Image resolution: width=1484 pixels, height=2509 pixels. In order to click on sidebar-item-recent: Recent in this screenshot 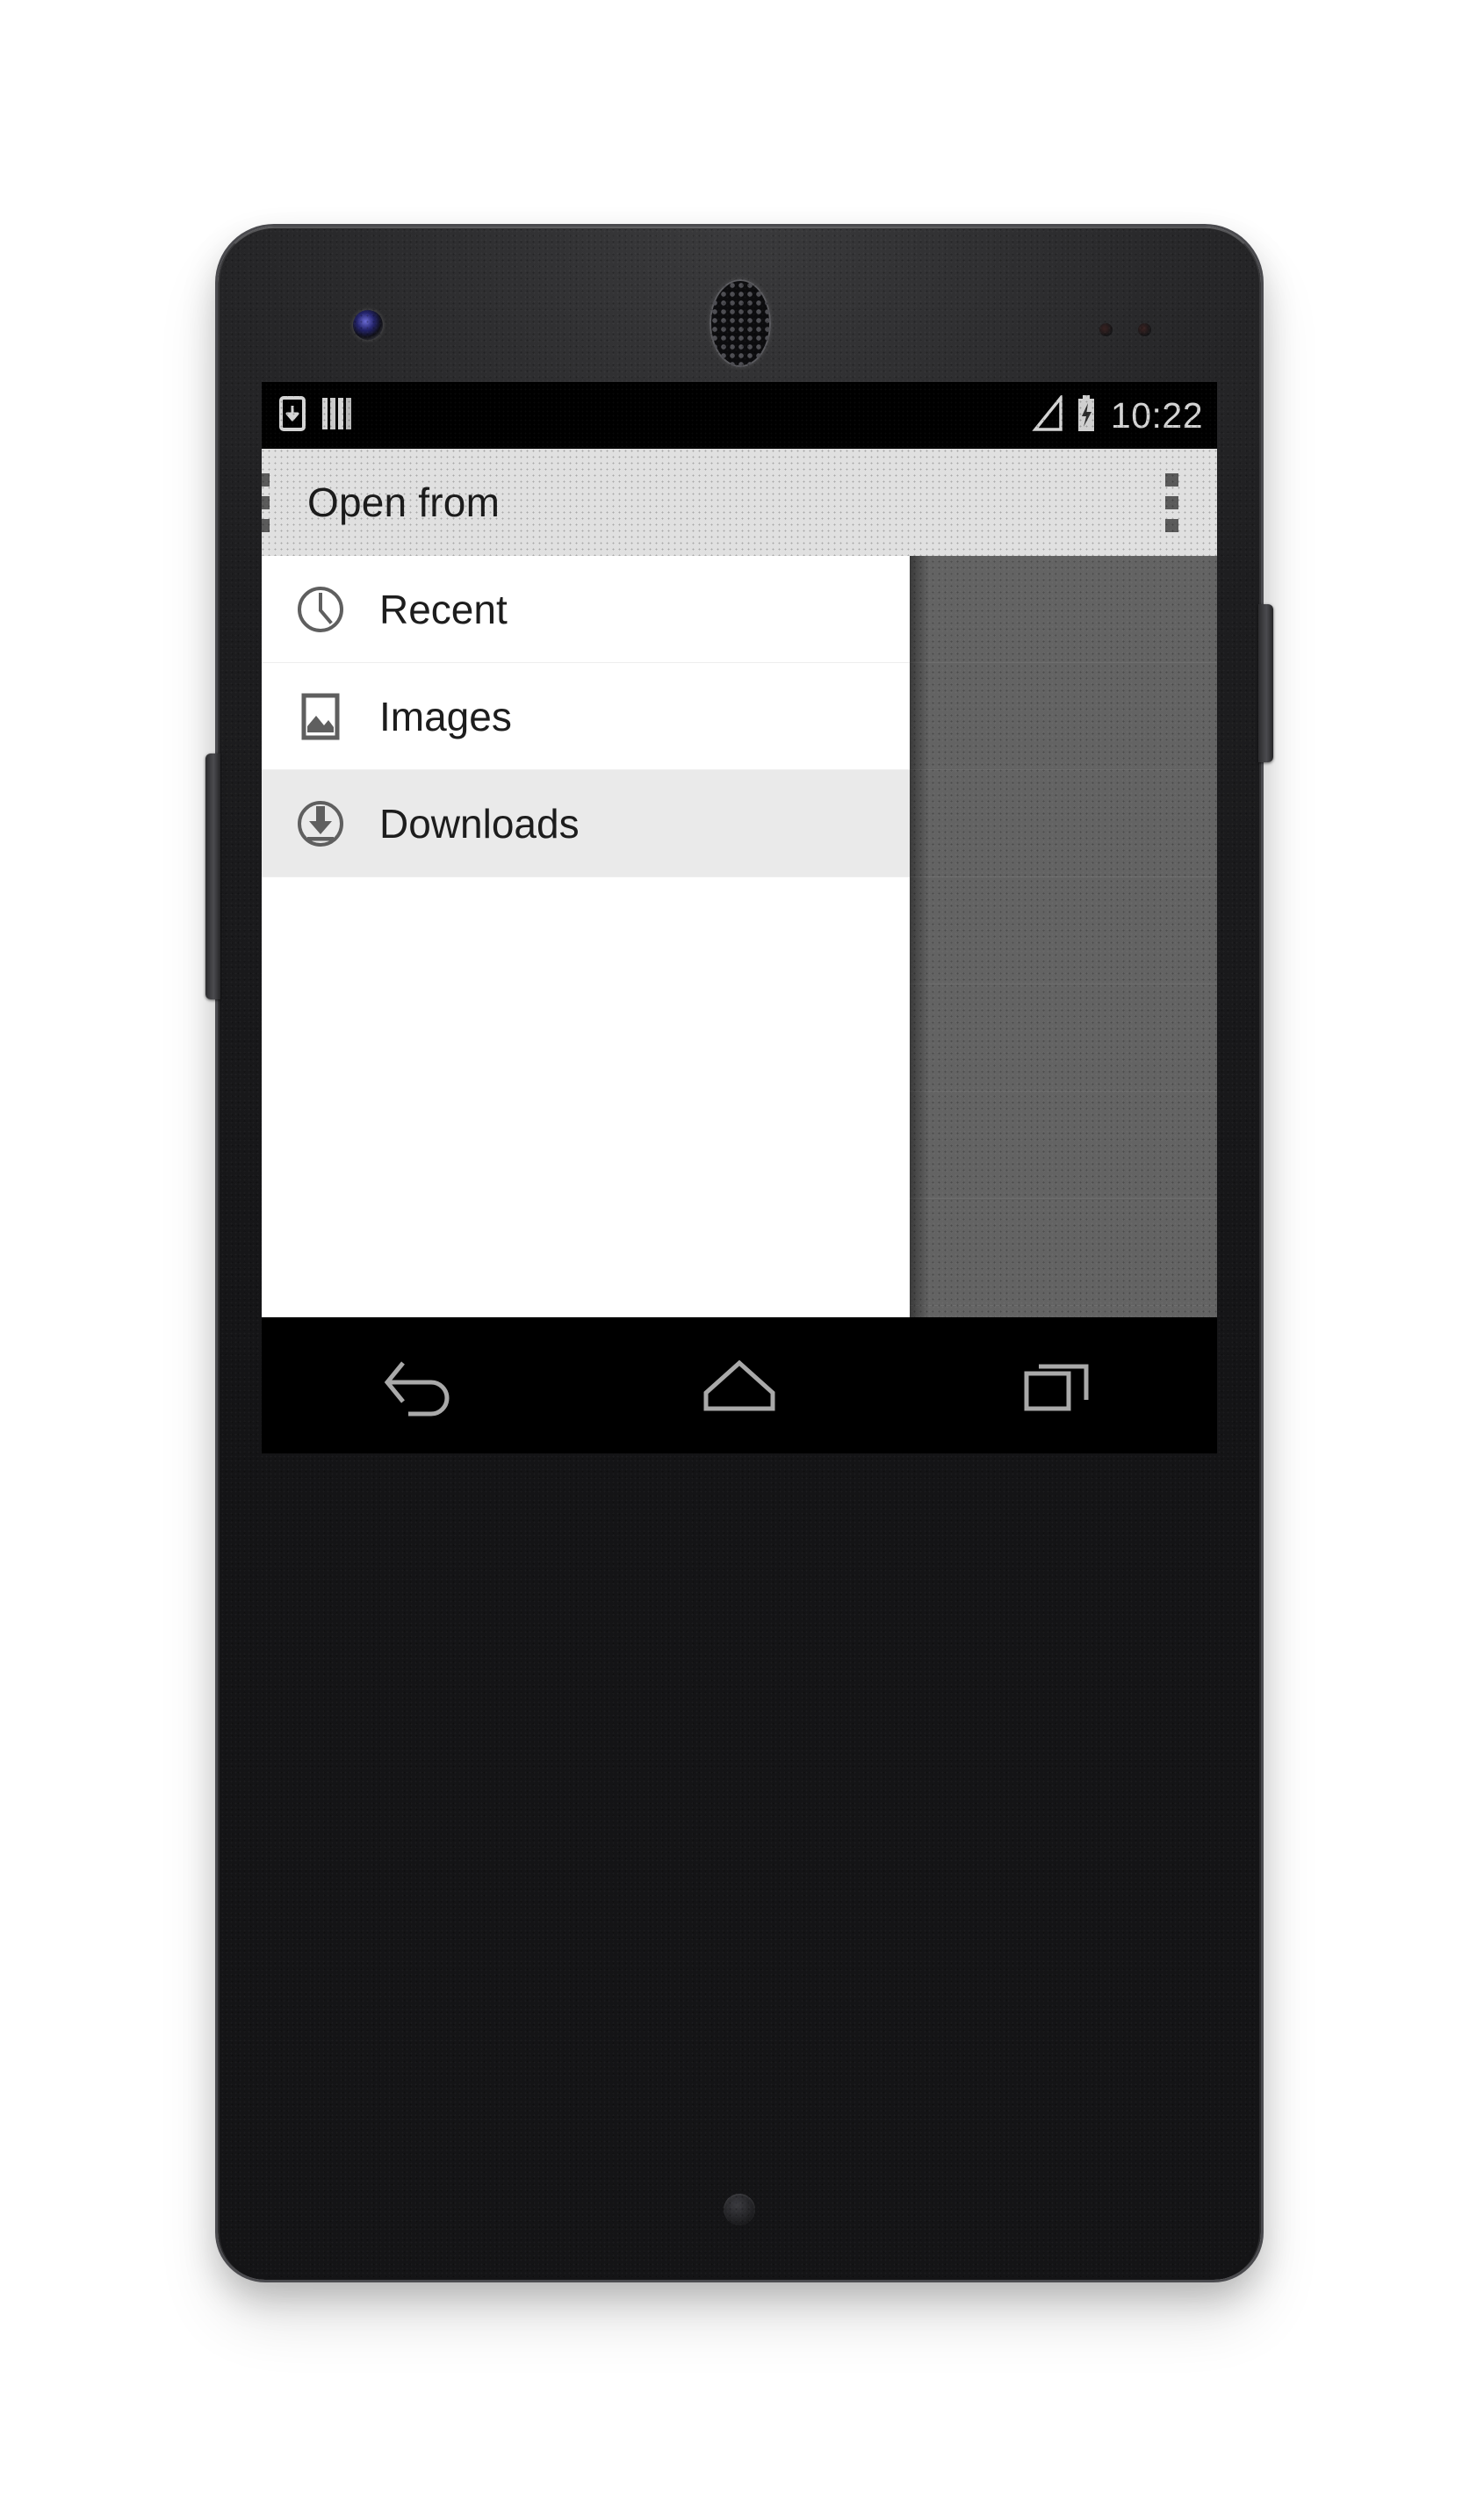, I will do `click(586, 609)`.